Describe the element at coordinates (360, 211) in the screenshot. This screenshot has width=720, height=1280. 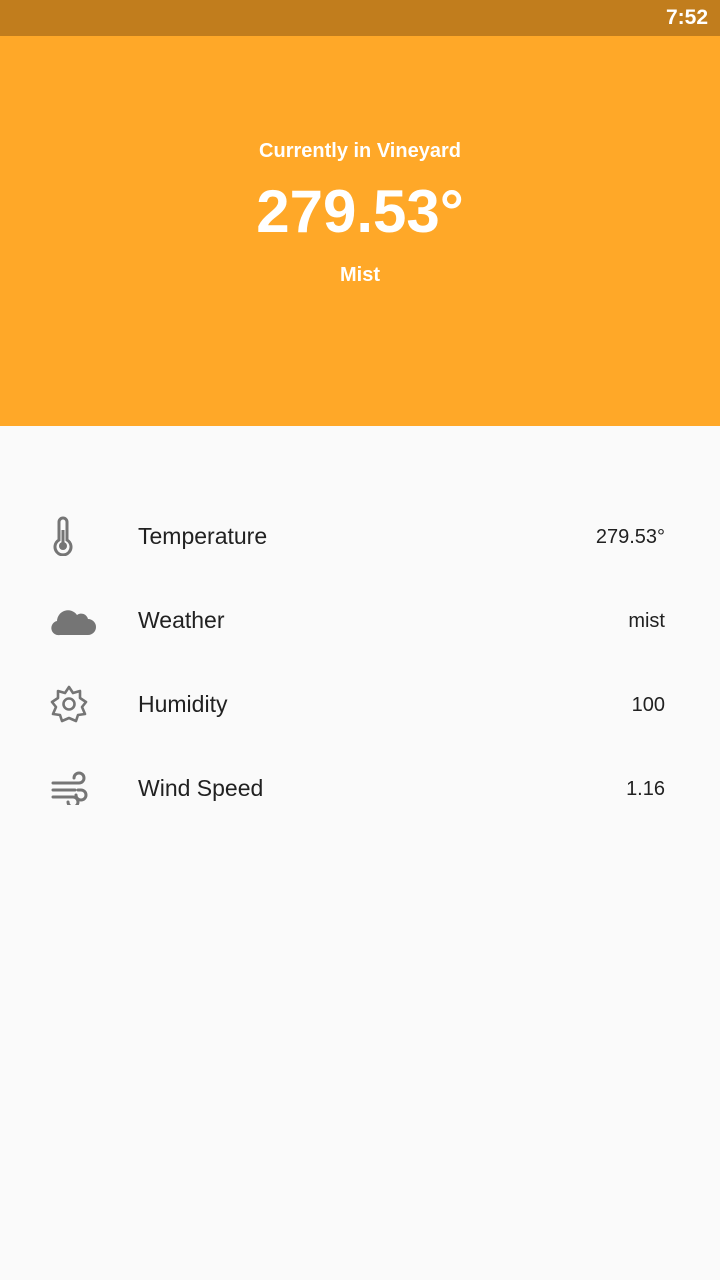
I see `current-temperature: 279.53°` at that location.